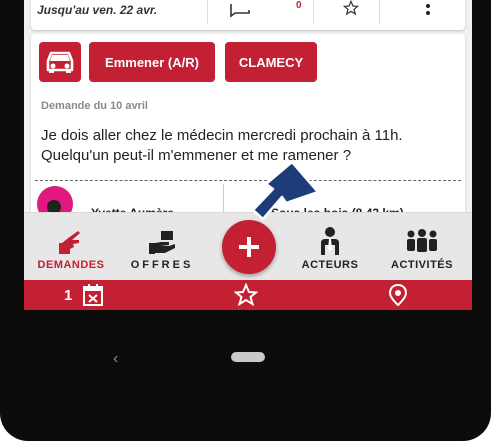 This screenshot has width=491, height=441. Describe the element at coordinates (299, 5) in the screenshot. I see `comment-count: 0` at that location.